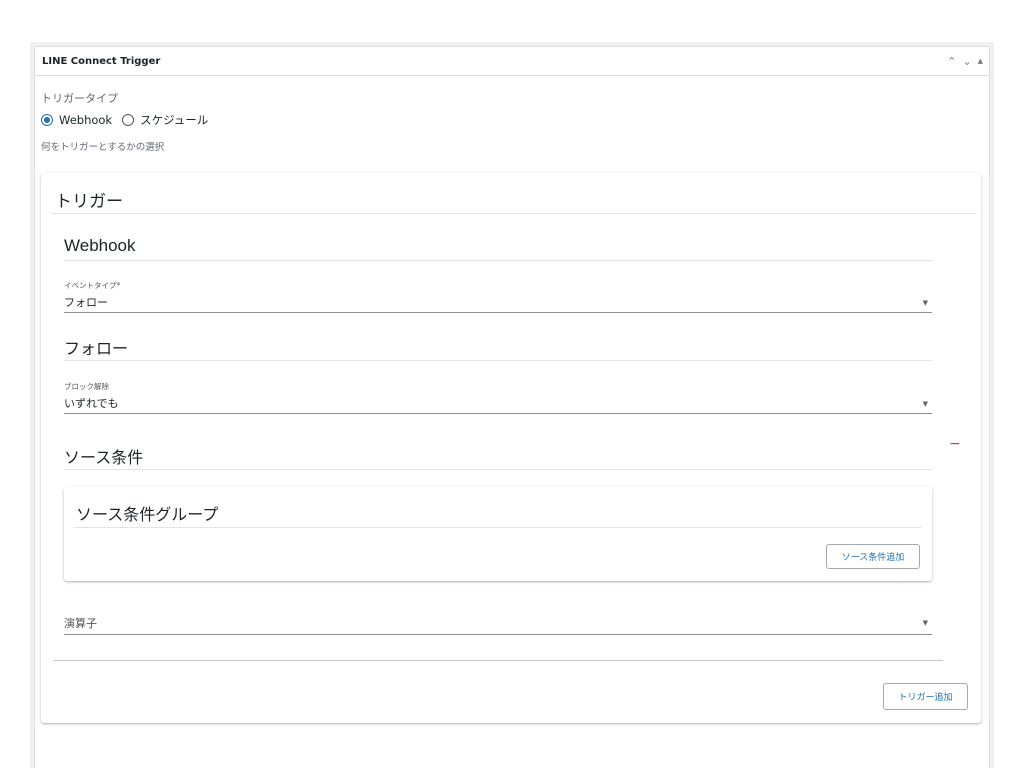  What do you see at coordinates (498, 397) in the screenshot?
I see `unblock-select: ブロック解除 いずれでも ▼` at bounding box center [498, 397].